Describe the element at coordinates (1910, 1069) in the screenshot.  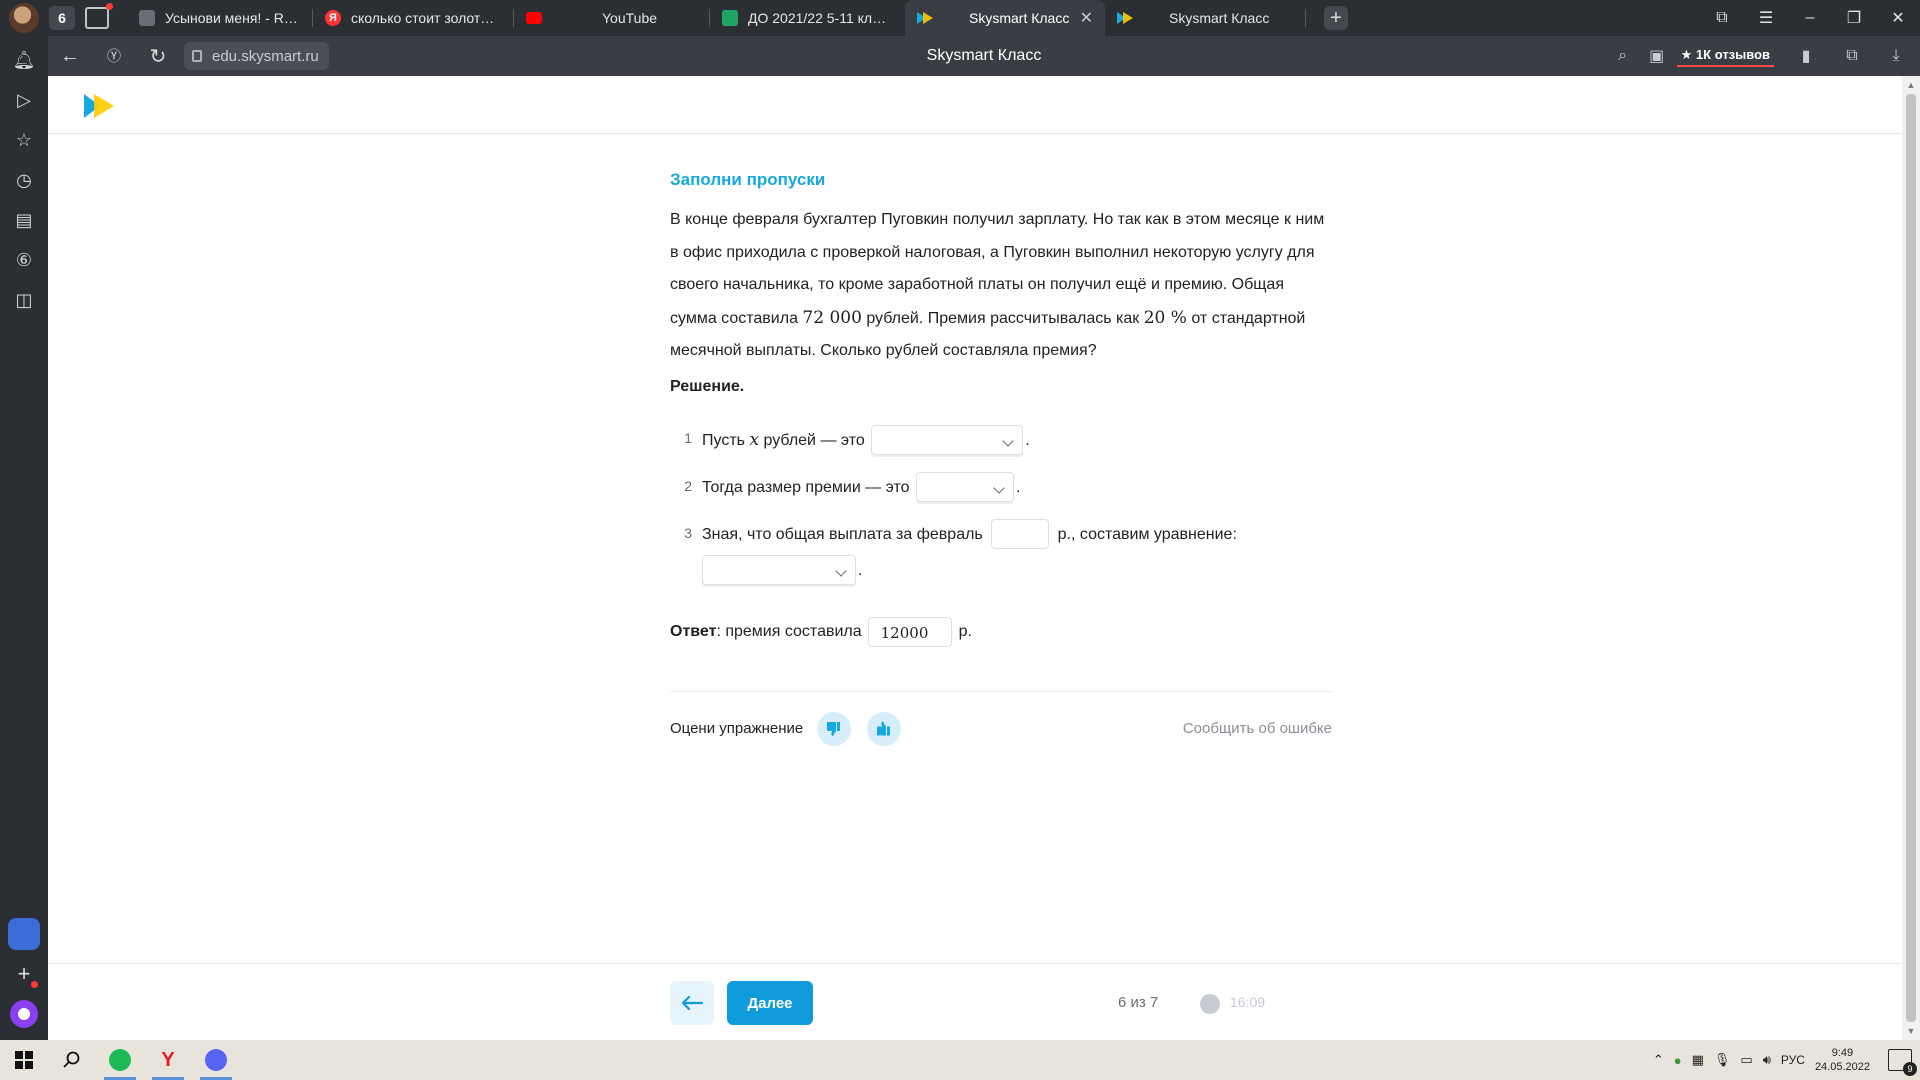
I see `notification-count: 9` at that location.